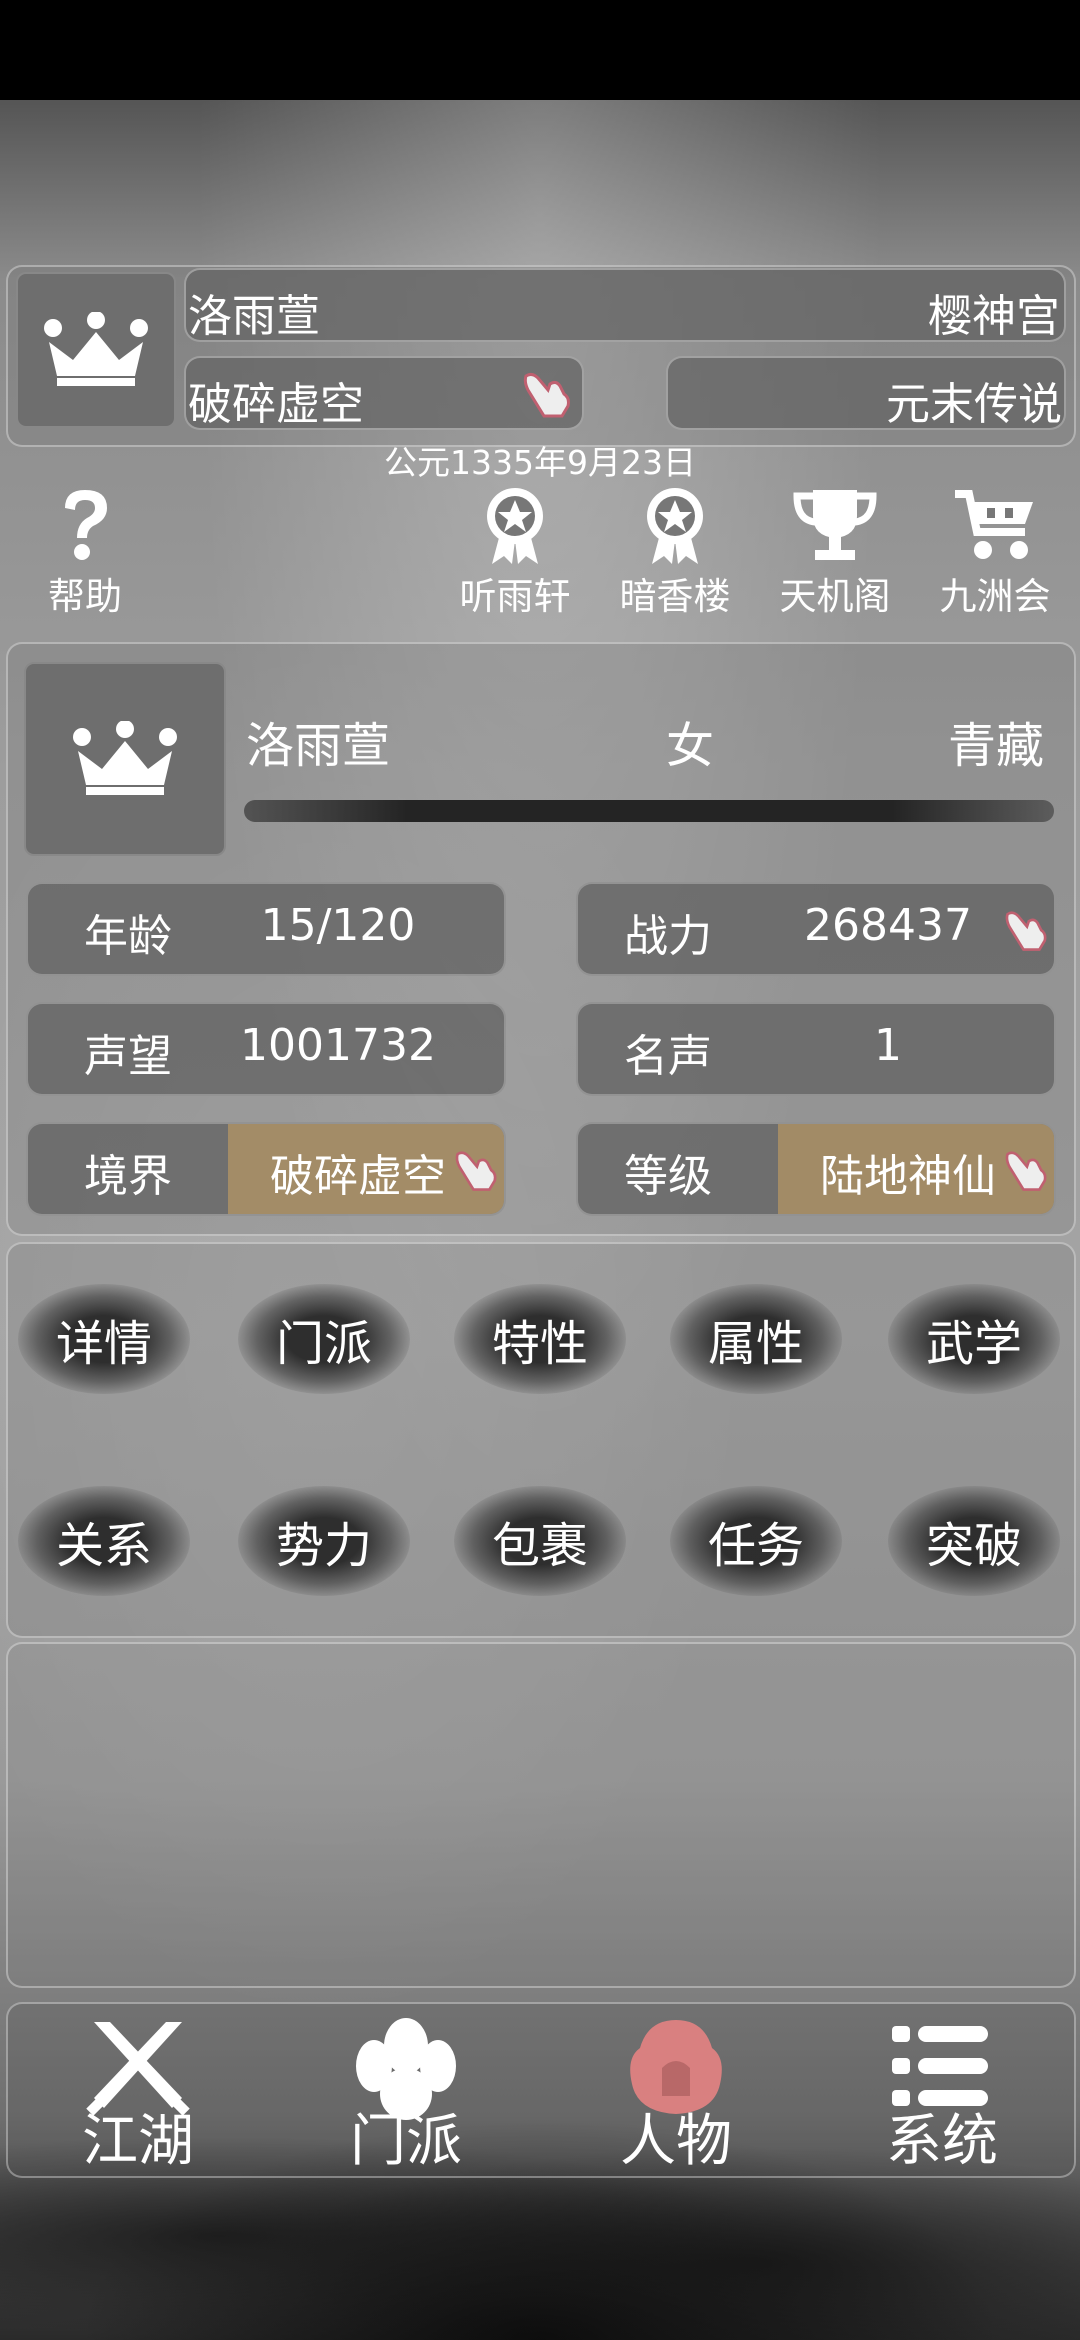  I want to click on menu-relations: 关系, so click(104, 1541).